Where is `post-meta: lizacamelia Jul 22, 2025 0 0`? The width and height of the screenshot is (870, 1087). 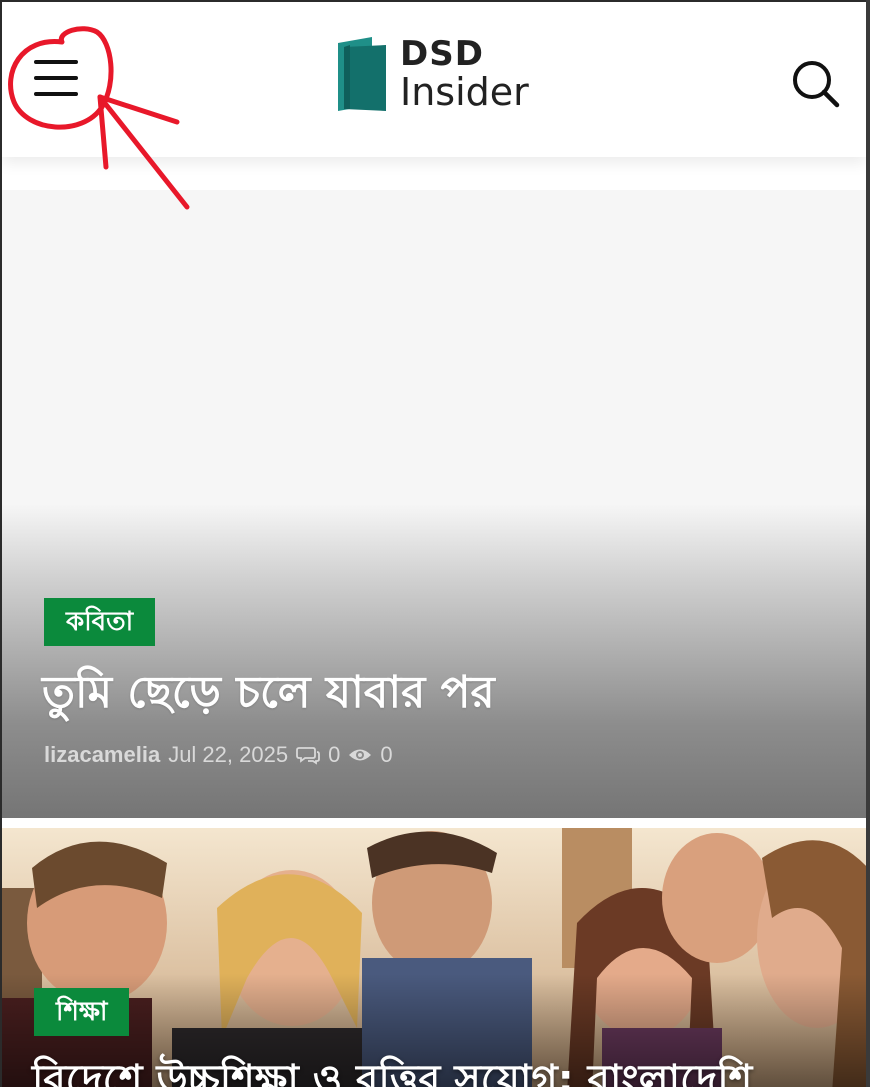 post-meta: lizacamelia Jul 22, 2025 0 0 is located at coordinates (218, 755).